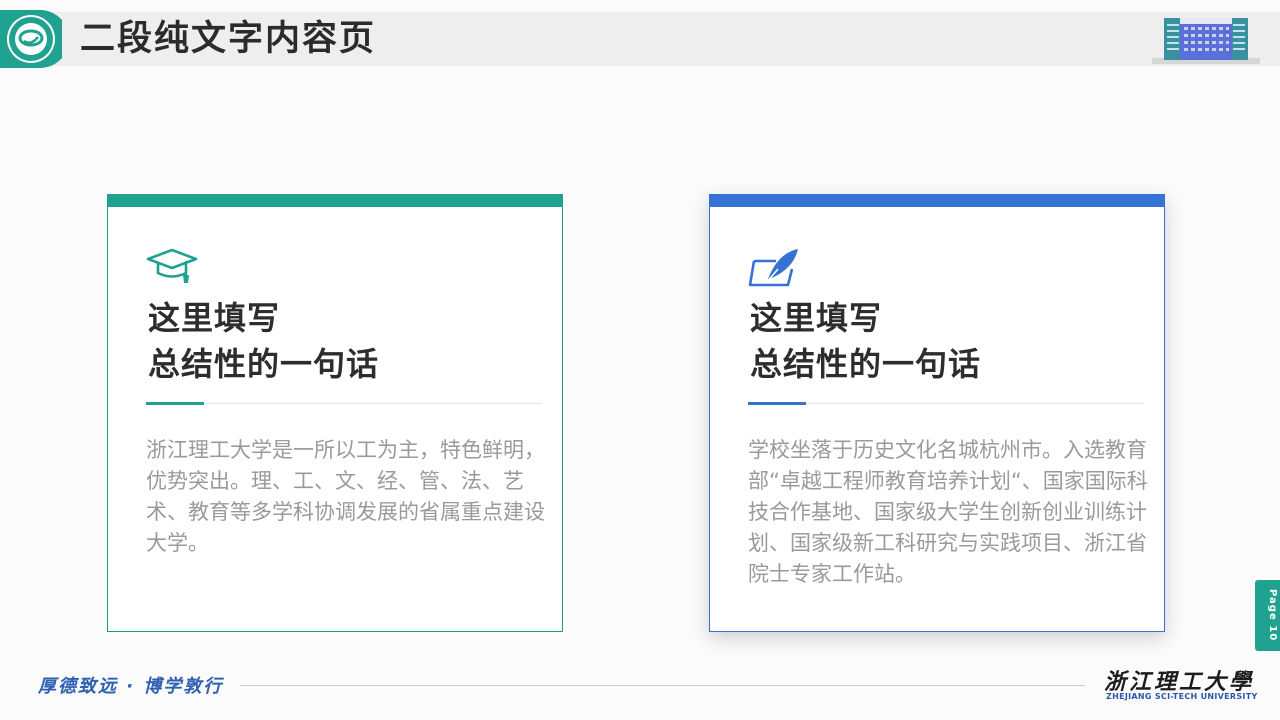 The image size is (1280, 720). I want to click on university-motto: 厚德致远 · 博学敦行, so click(131, 686).